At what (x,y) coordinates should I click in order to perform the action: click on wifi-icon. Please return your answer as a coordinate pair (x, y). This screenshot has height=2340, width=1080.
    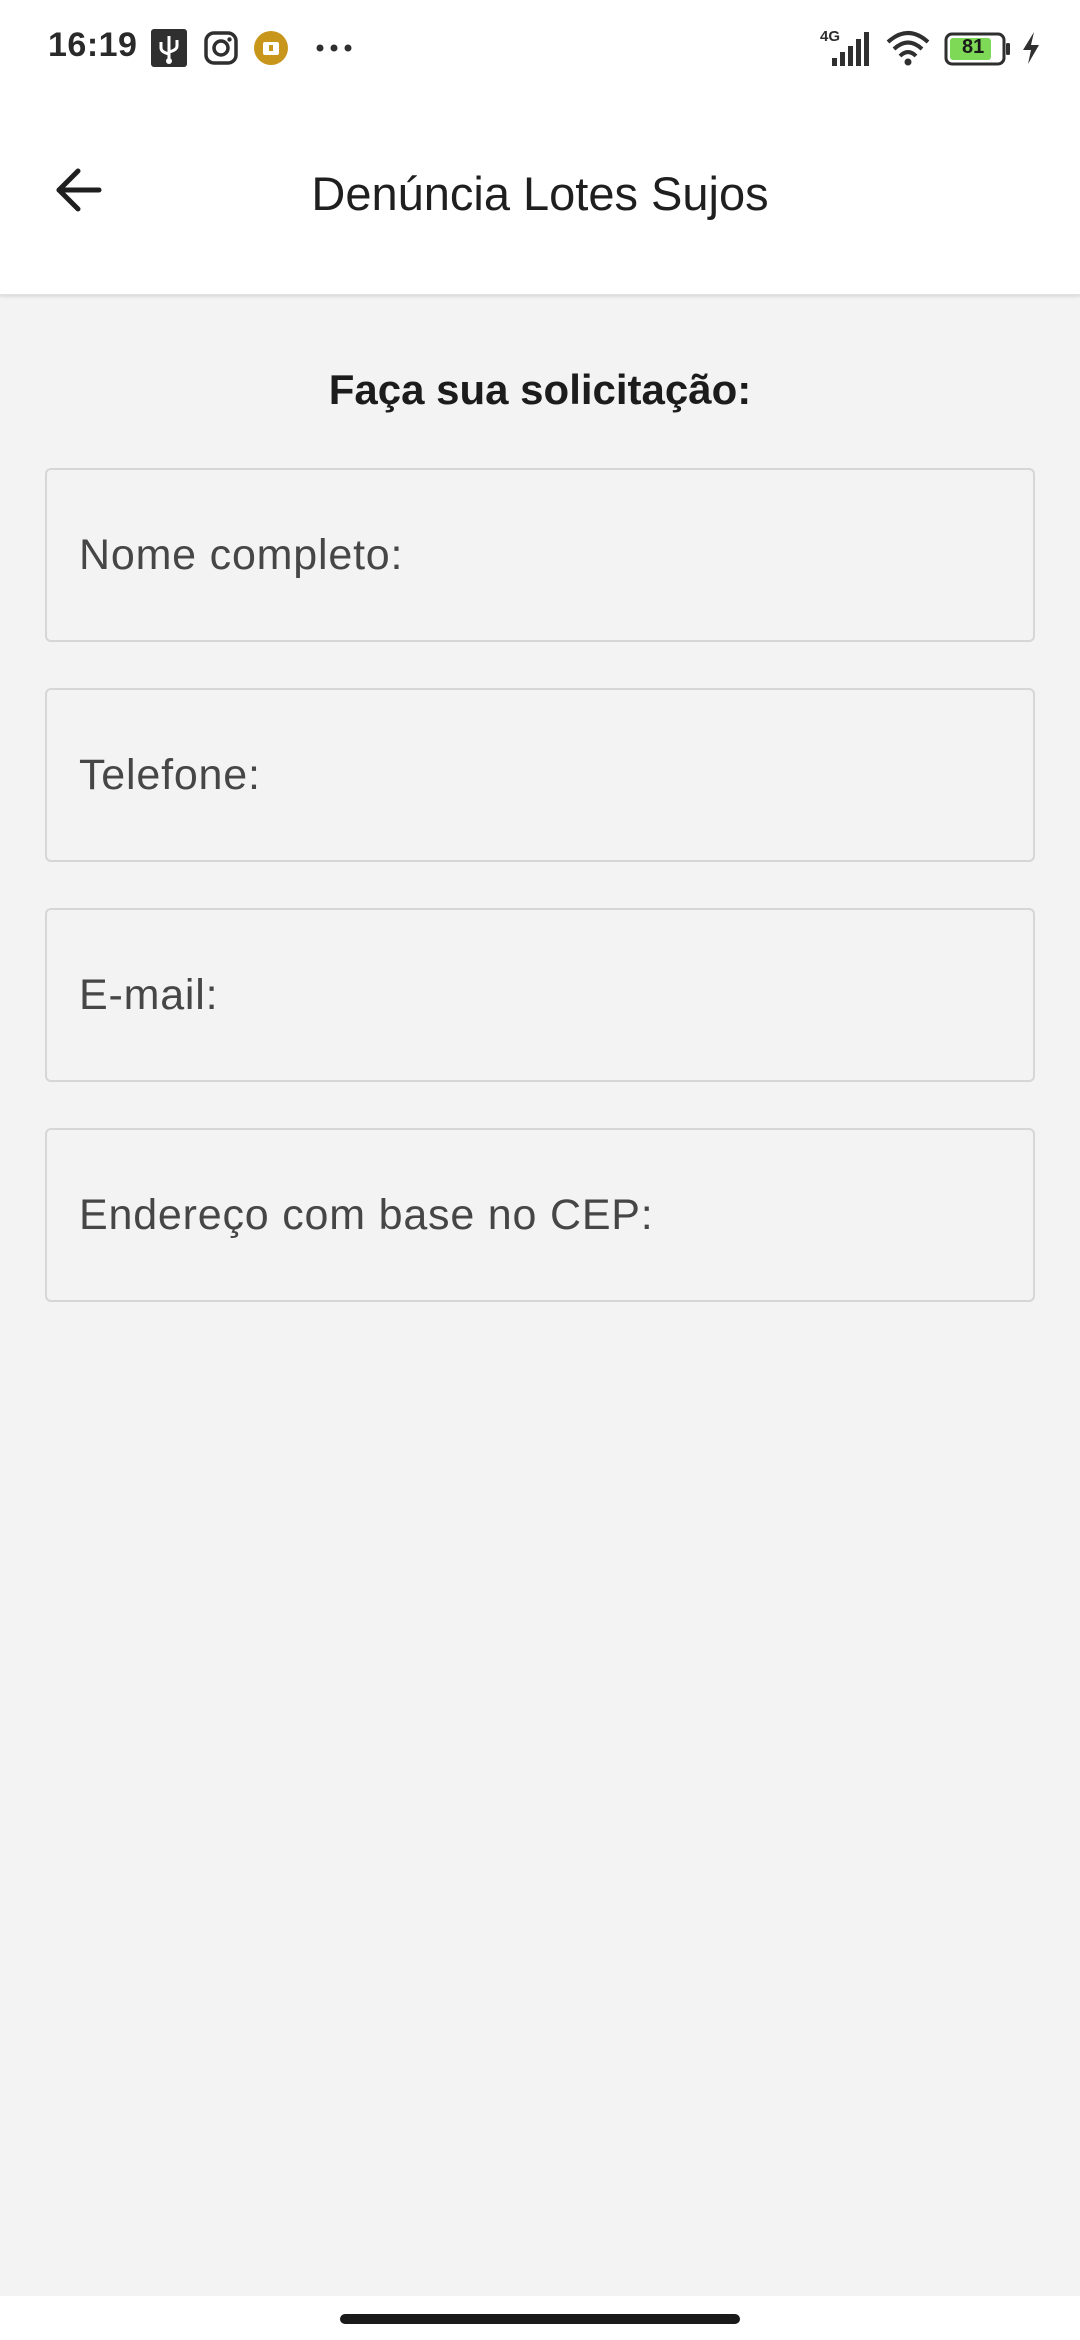
    Looking at the image, I should click on (908, 50).